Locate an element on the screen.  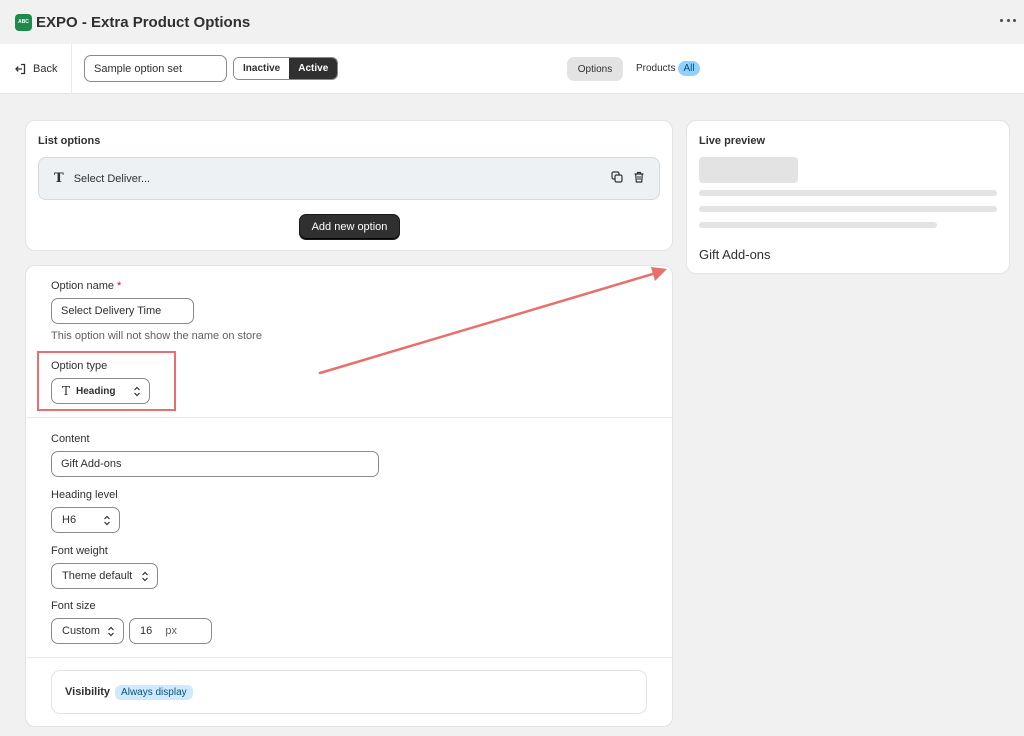
live-preview-title: Live preview is located at coordinates (732, 141).